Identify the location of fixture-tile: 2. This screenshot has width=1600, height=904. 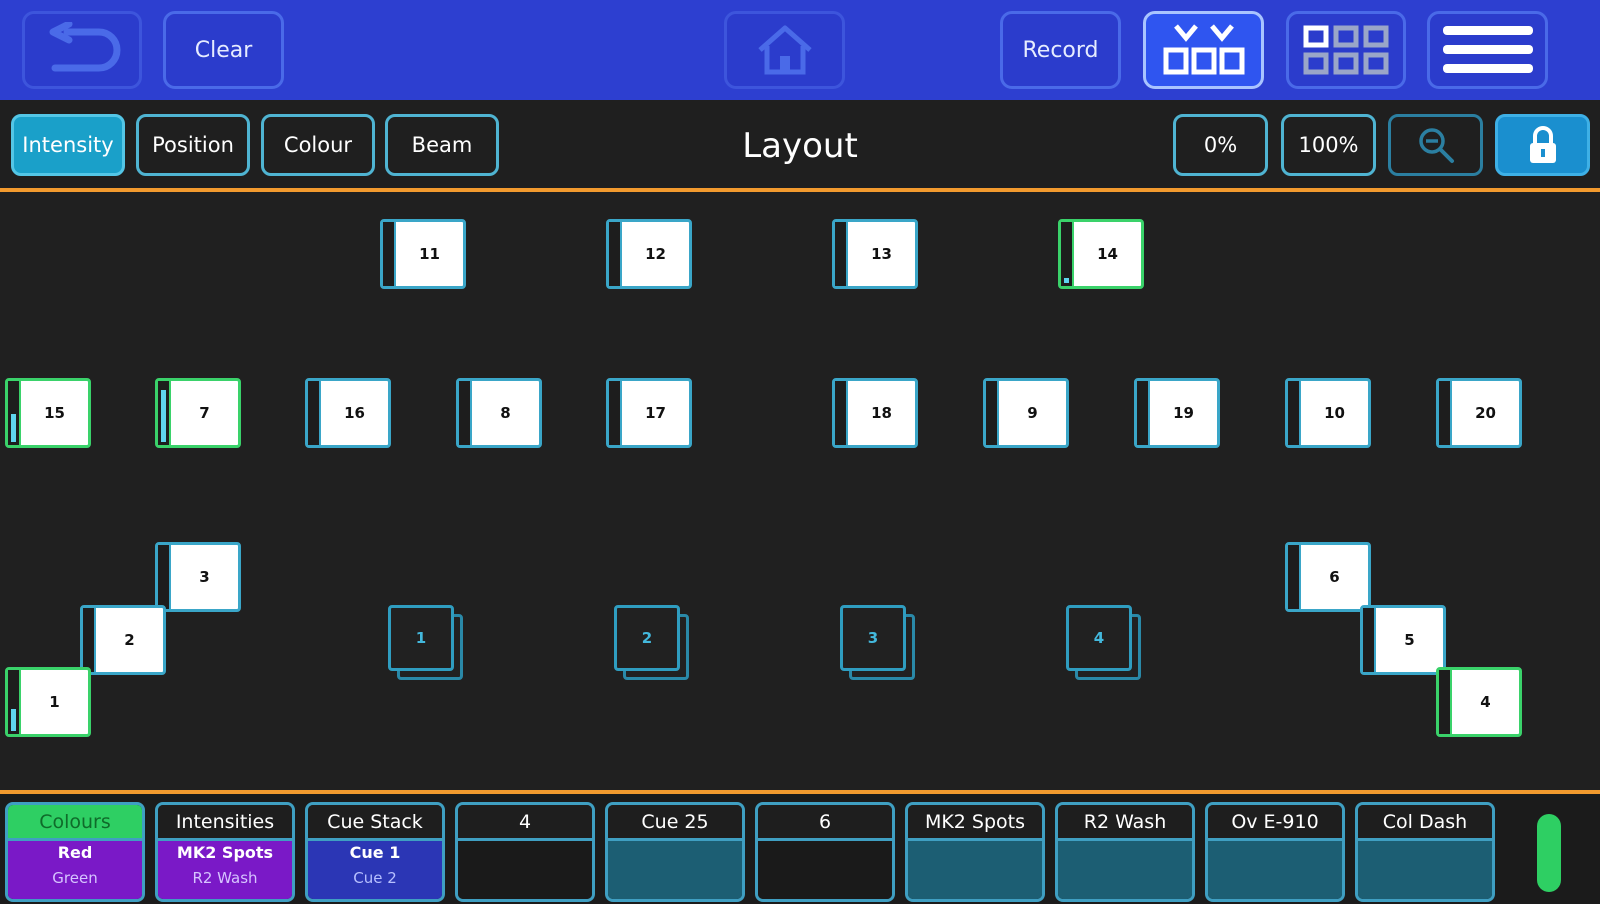
(123, 640).